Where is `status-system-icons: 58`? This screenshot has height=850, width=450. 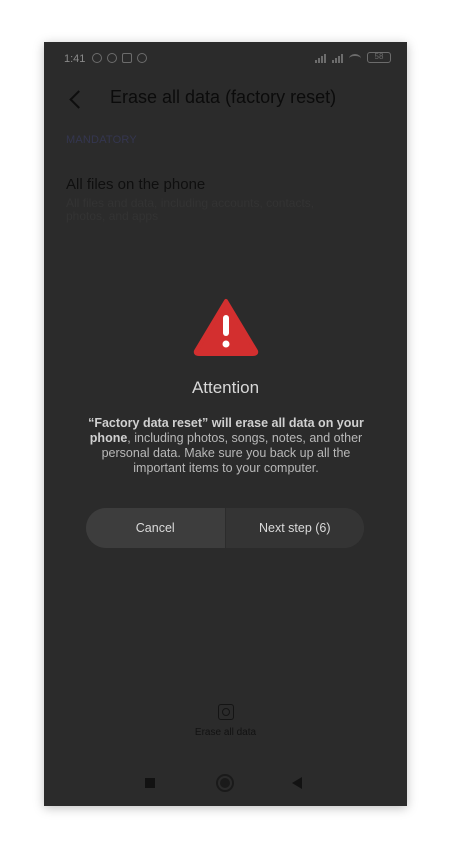
status-system-icons: 58 is located at coordinates (353, 57).